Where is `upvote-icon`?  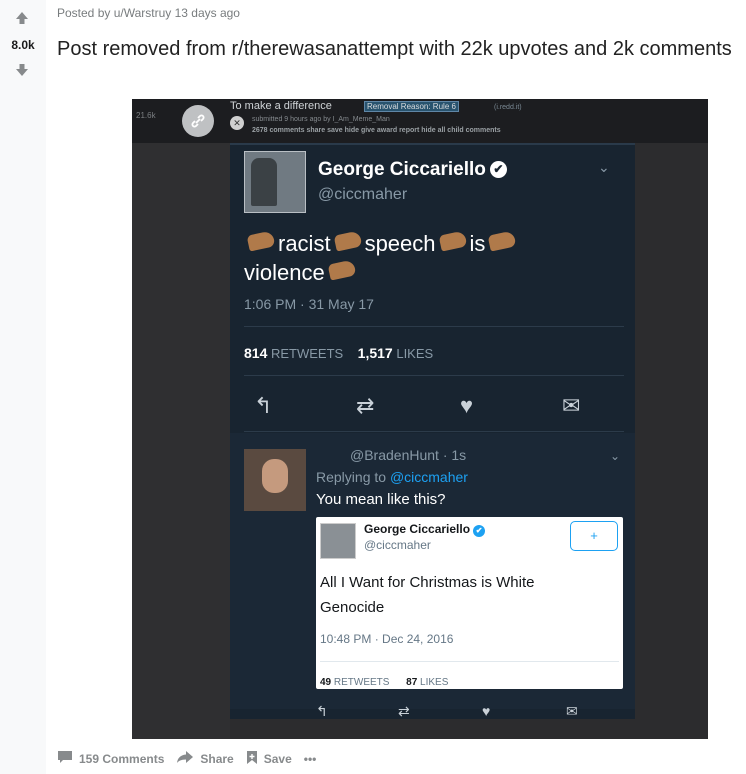
upvote-icon is located at coordinates (22, 18).